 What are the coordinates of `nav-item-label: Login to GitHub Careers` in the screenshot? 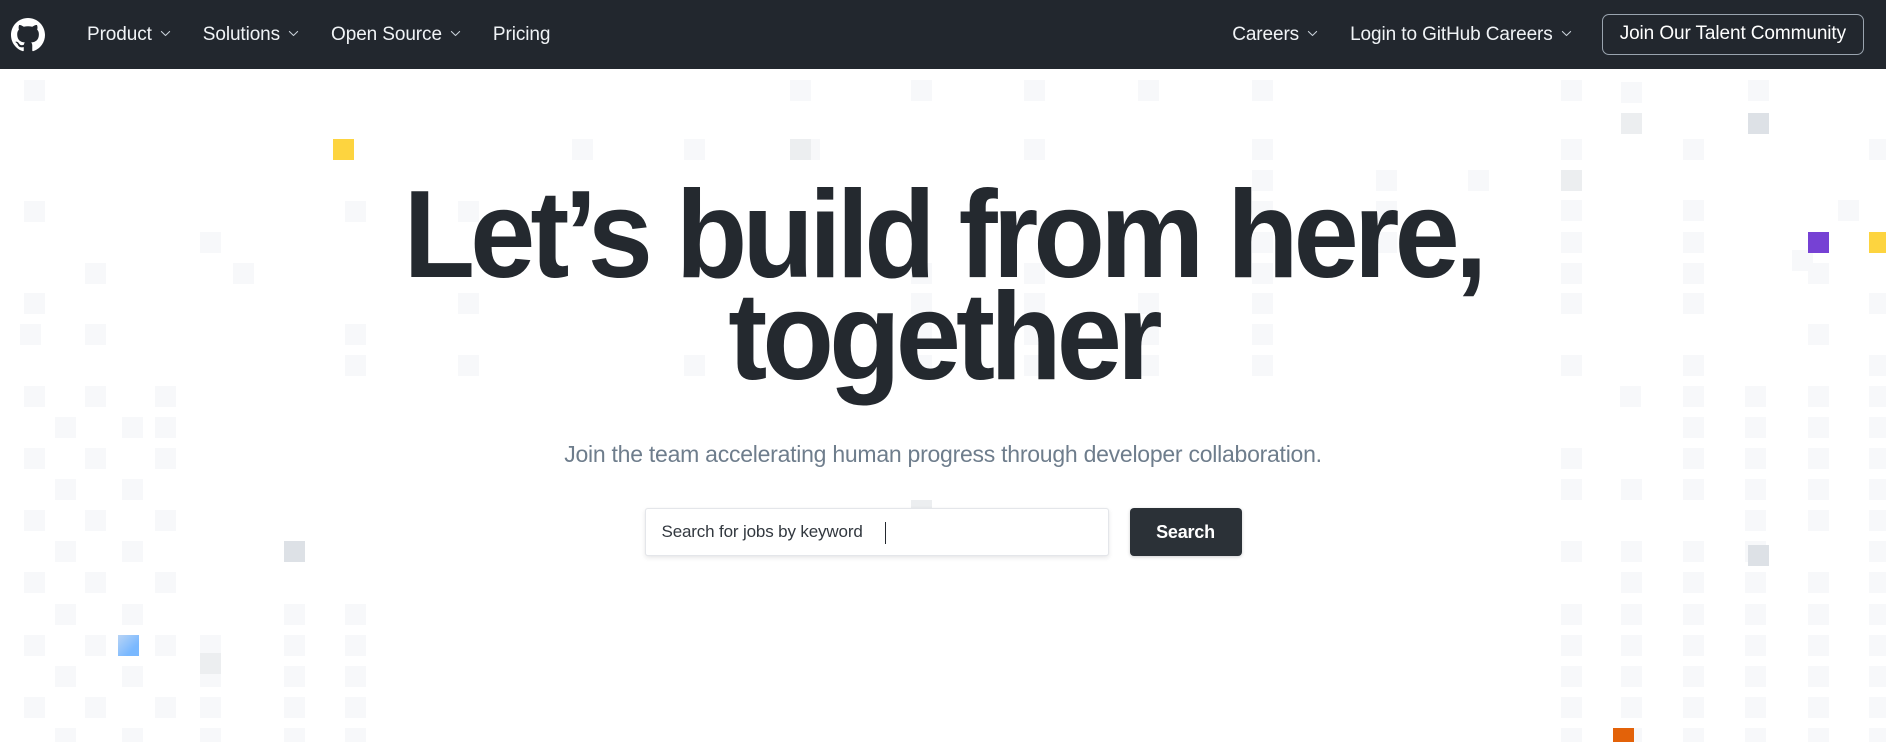 It's located at (1451, 34).